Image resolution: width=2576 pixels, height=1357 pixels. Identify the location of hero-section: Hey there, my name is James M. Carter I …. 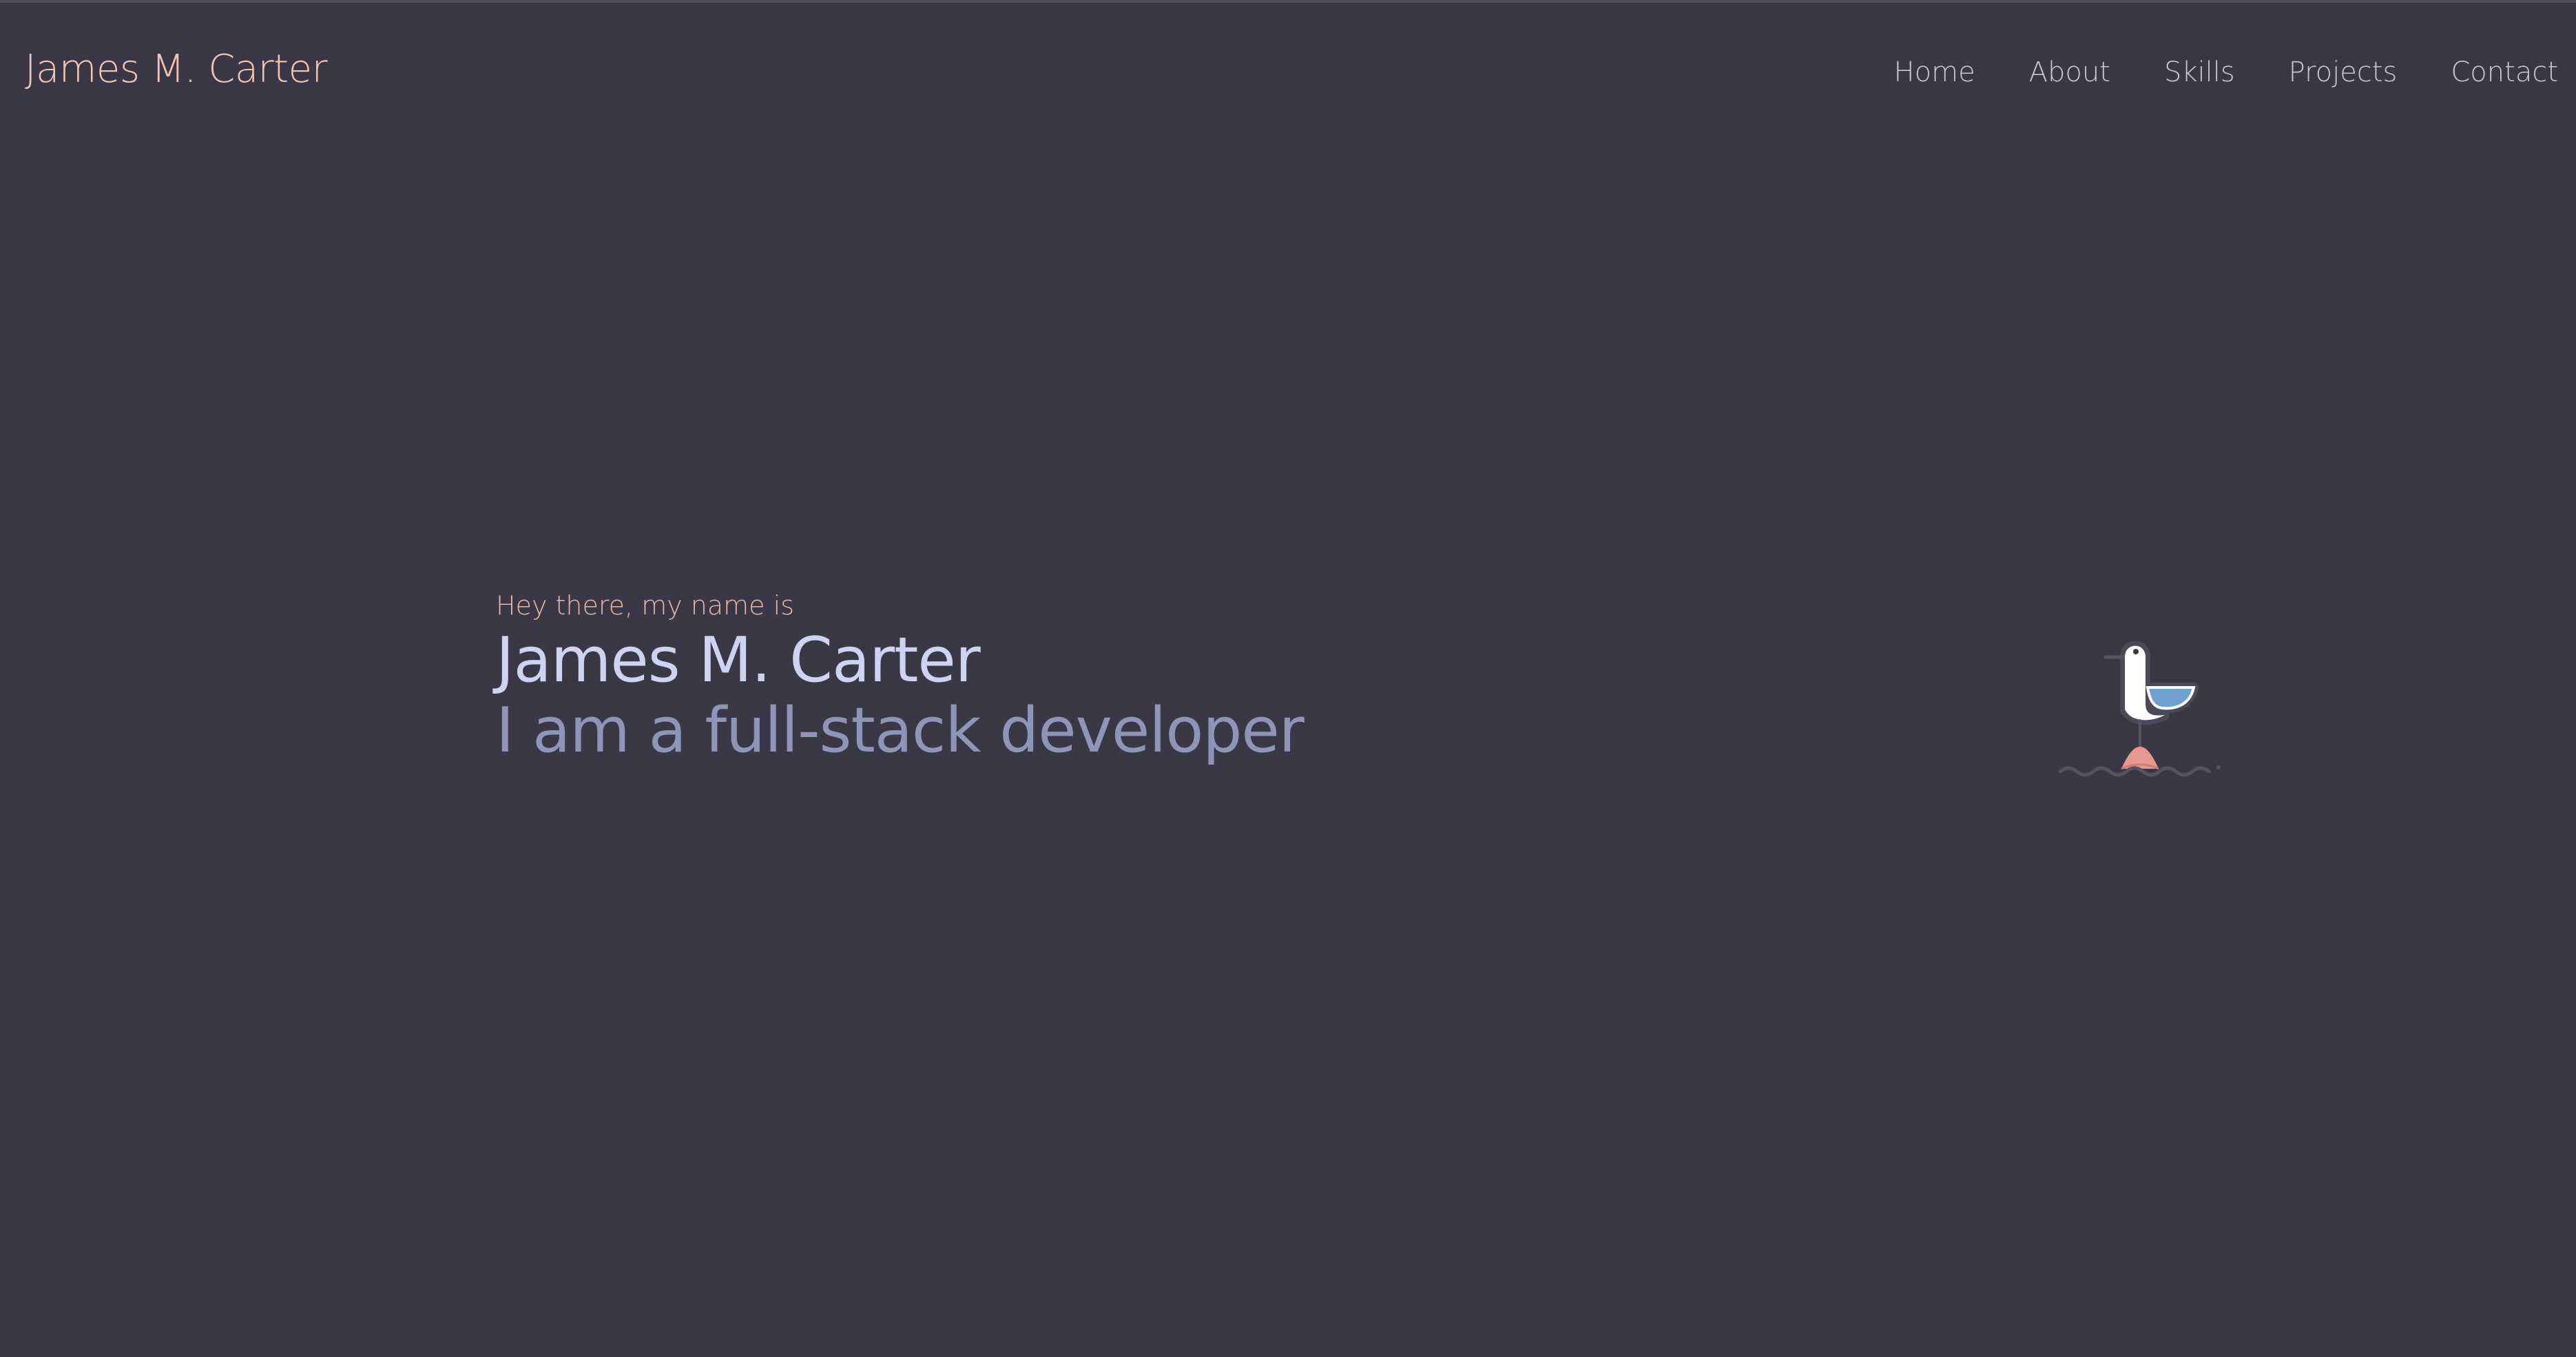
(900, 678).